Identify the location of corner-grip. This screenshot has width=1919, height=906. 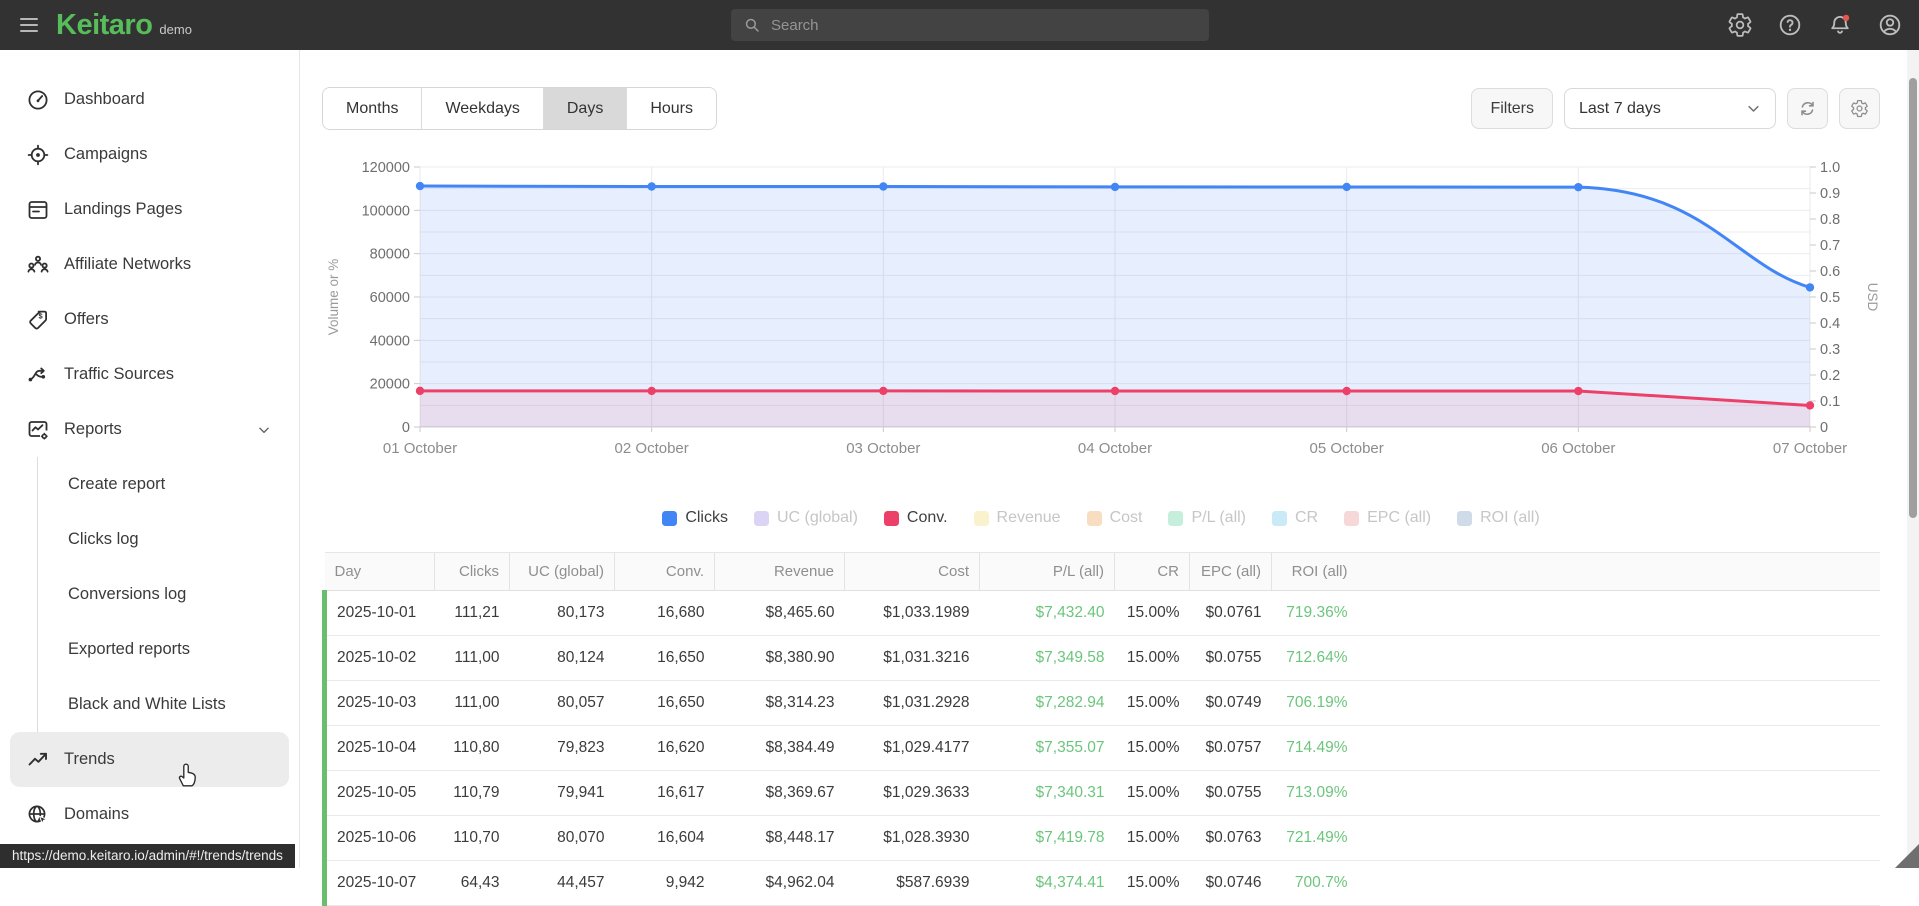
(1907, 856).